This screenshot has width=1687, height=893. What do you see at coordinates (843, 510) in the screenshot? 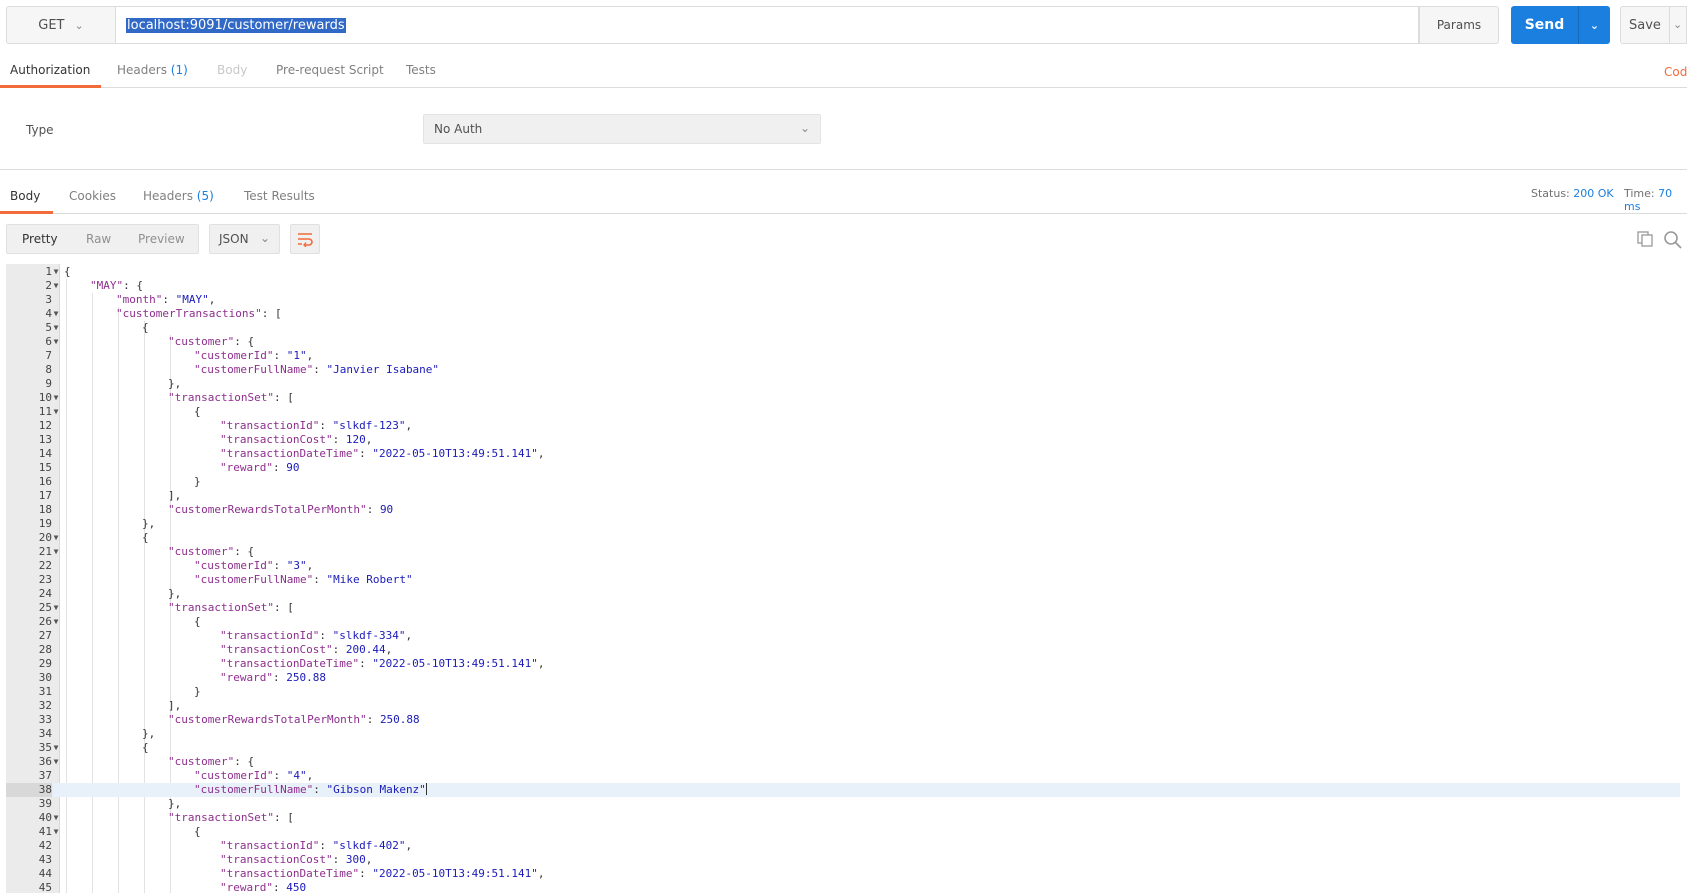
I see `code-line: 18 "customerRewardsTotalPerMonth": 90` at bounding box center [843, 510].